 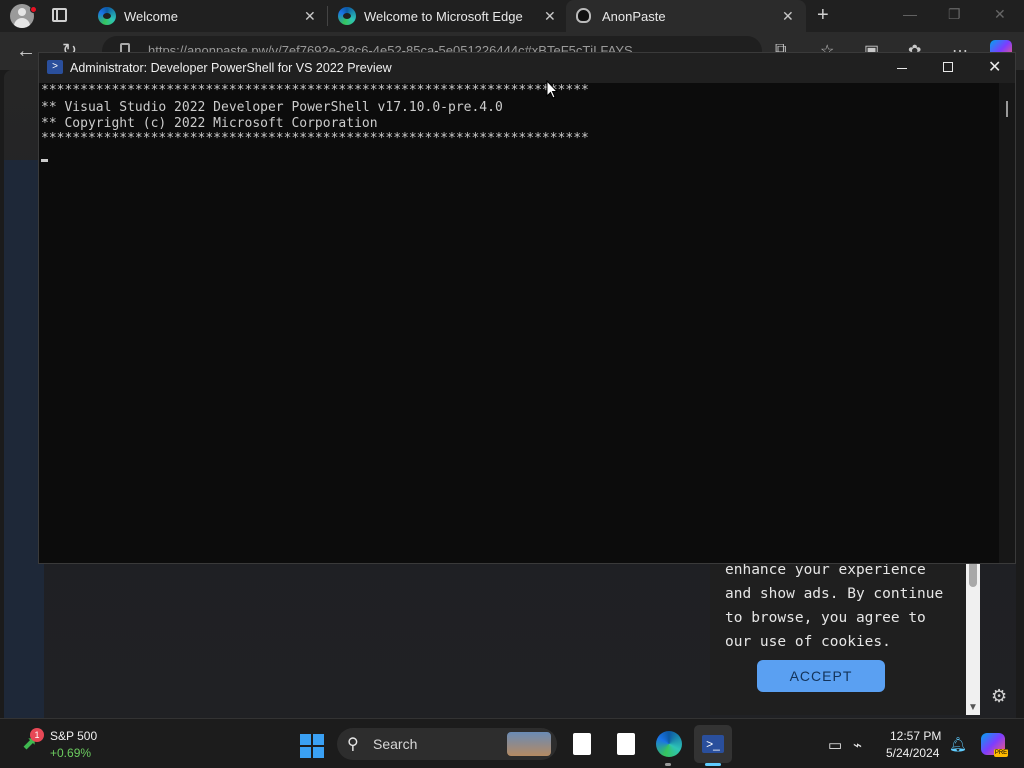 I want to click on page-scrollbar: ▼, so click(x=973, y=635).